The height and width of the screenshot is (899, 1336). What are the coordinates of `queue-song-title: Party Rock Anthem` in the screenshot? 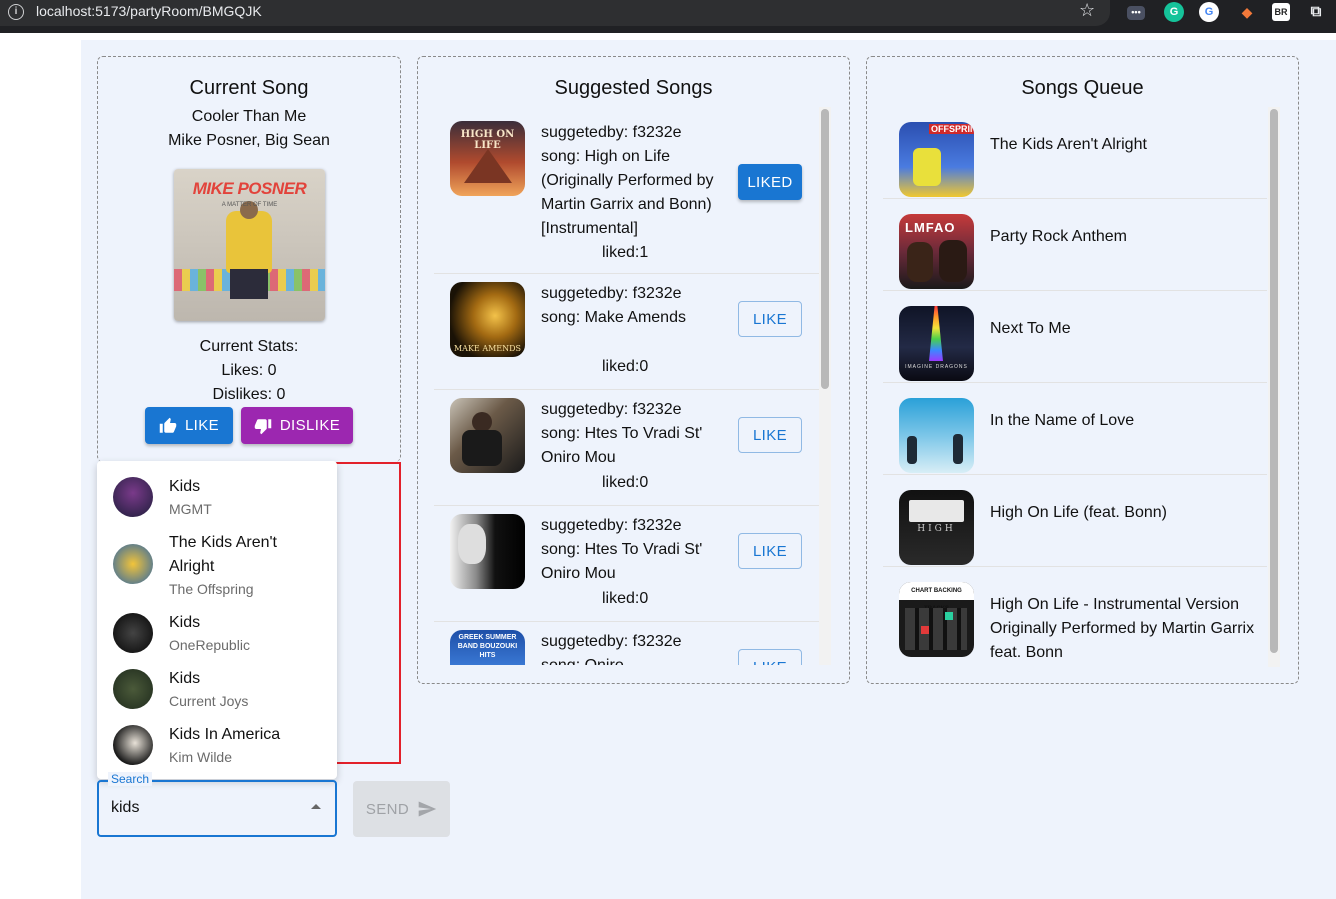 It's located at (1058, 236).